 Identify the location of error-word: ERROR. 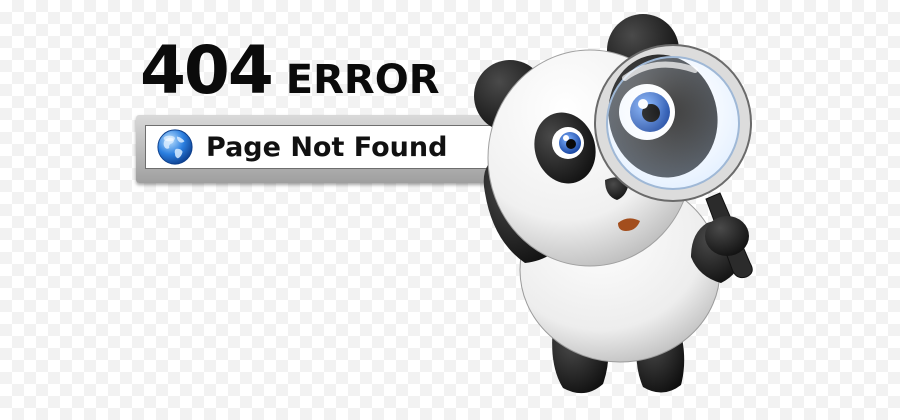
(362, 80).